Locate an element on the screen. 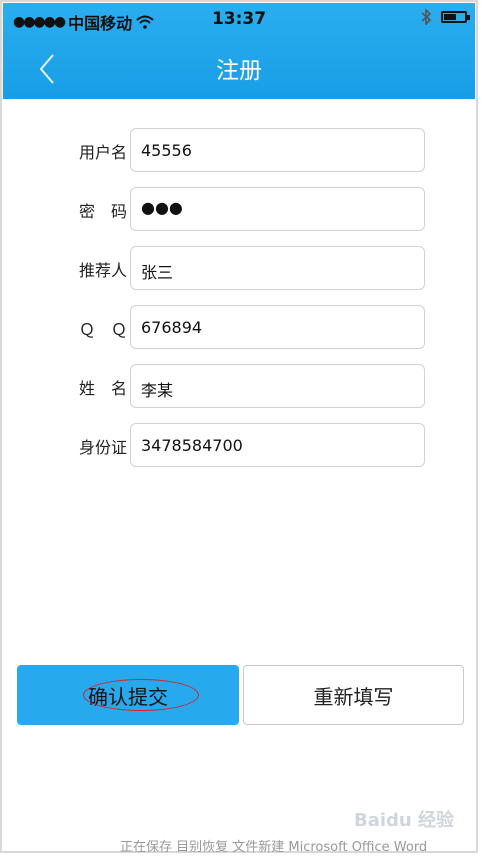 The height and width of the screenshot is (857, 482). bluetooth-icon is located at coordinates (426, 17).